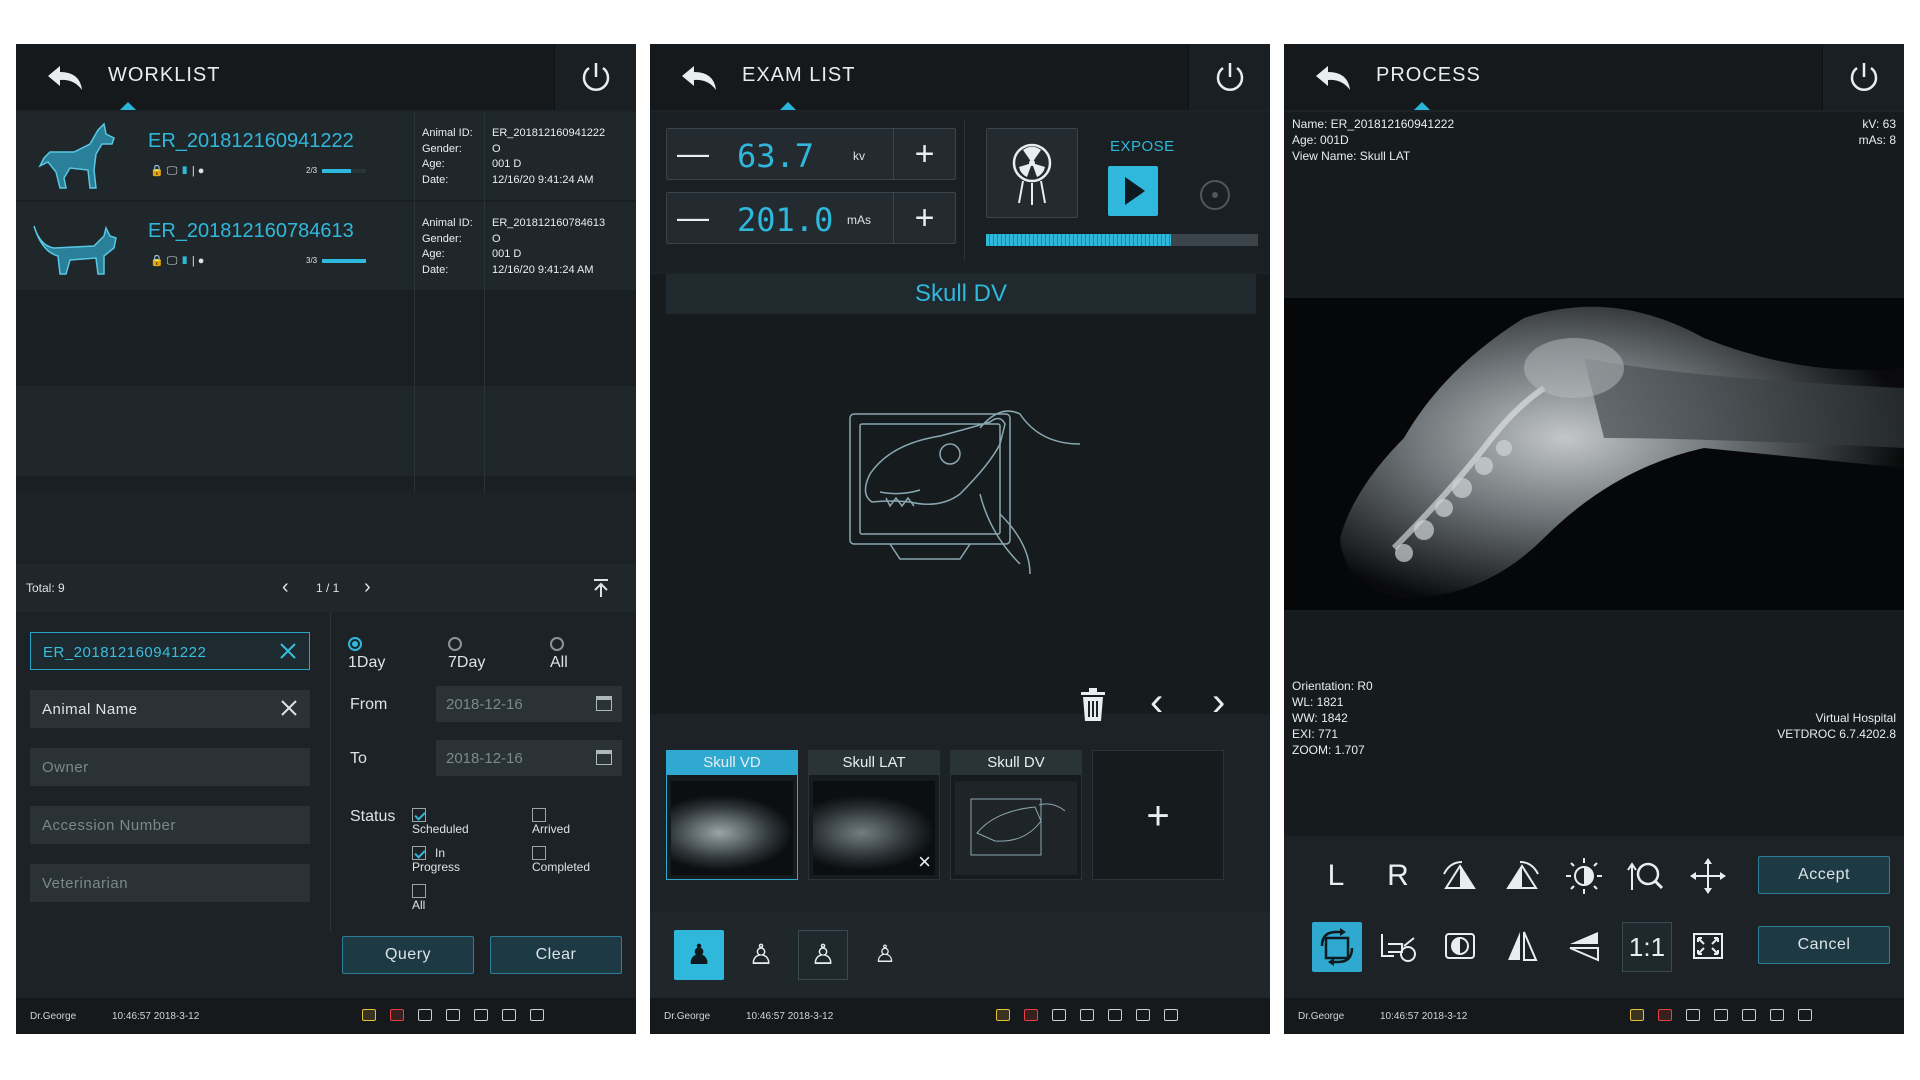 The image size is (1920, 1080). Describe the element at coordinates (823, 955) in the screenshot. I see `posture-standing-button: ♙` at that location.